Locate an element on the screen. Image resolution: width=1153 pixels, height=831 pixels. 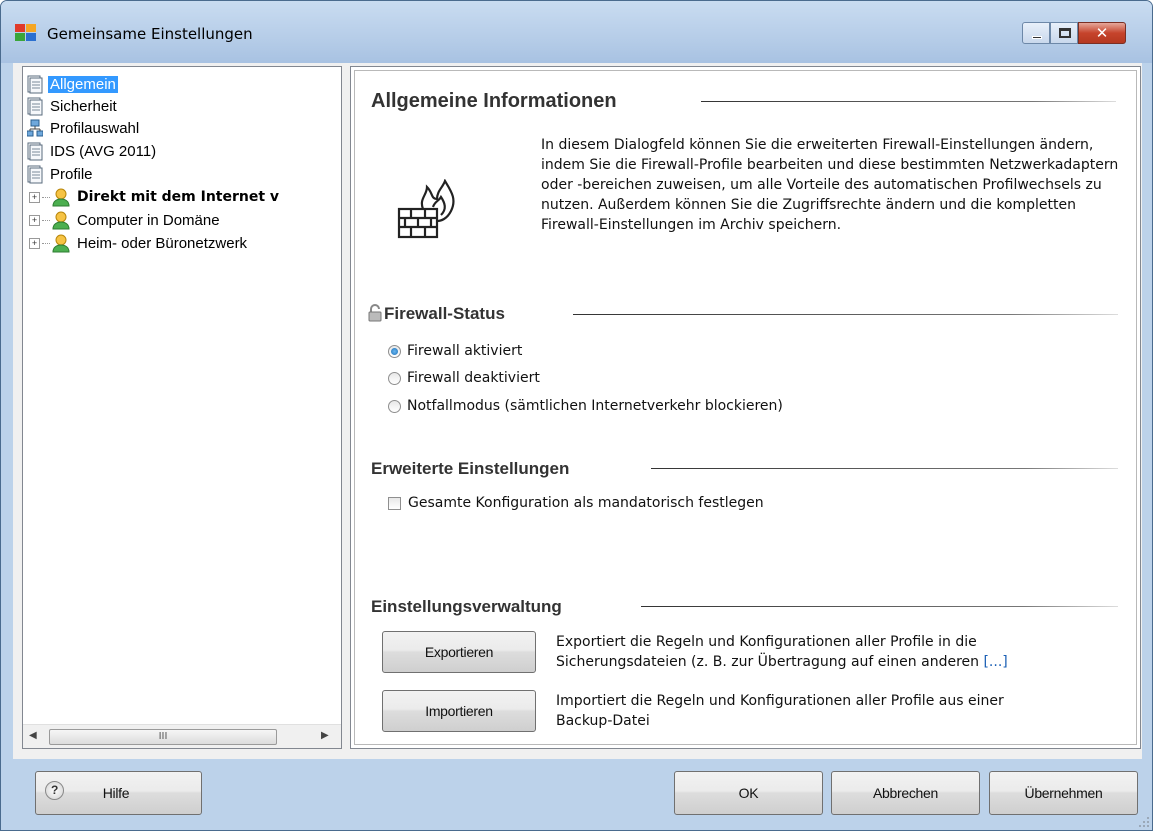
tree-item-label: Heim- oder Büronetzwerk is located at coordinates (162, 243).